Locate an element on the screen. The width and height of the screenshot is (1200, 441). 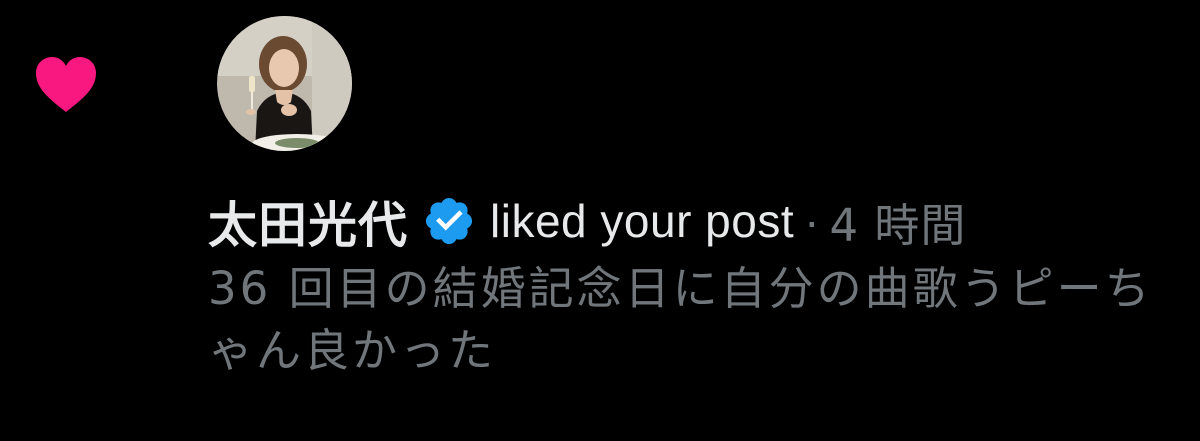
notification-header: 太田光代 liked your post · 4 時間 is located at coordinates (698, 221).